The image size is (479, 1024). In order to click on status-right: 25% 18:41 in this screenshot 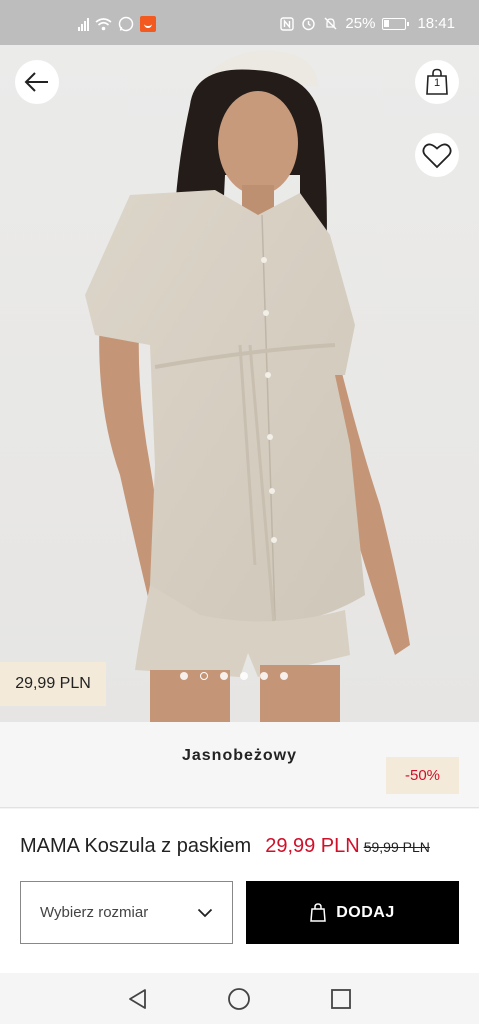, I will do `click(367, 23)`.